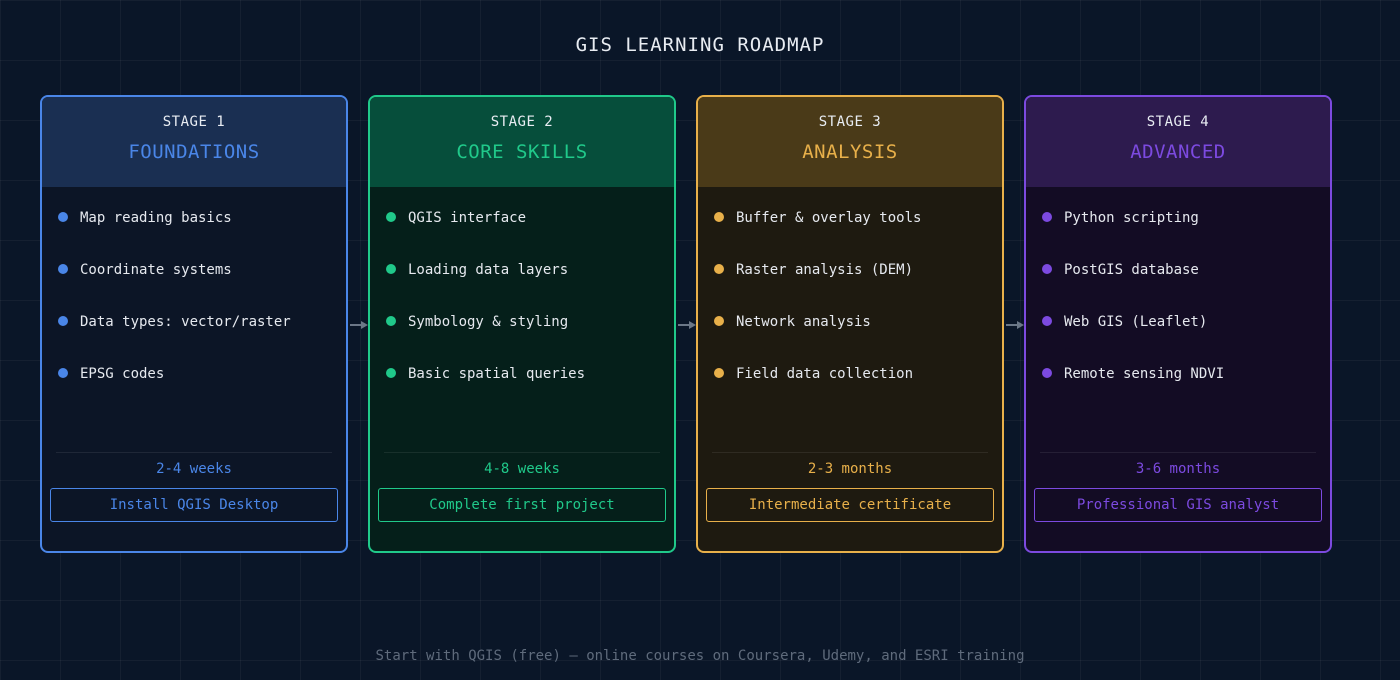  I want to click on stage-number-label: STAGE 2, so click(522, 122).